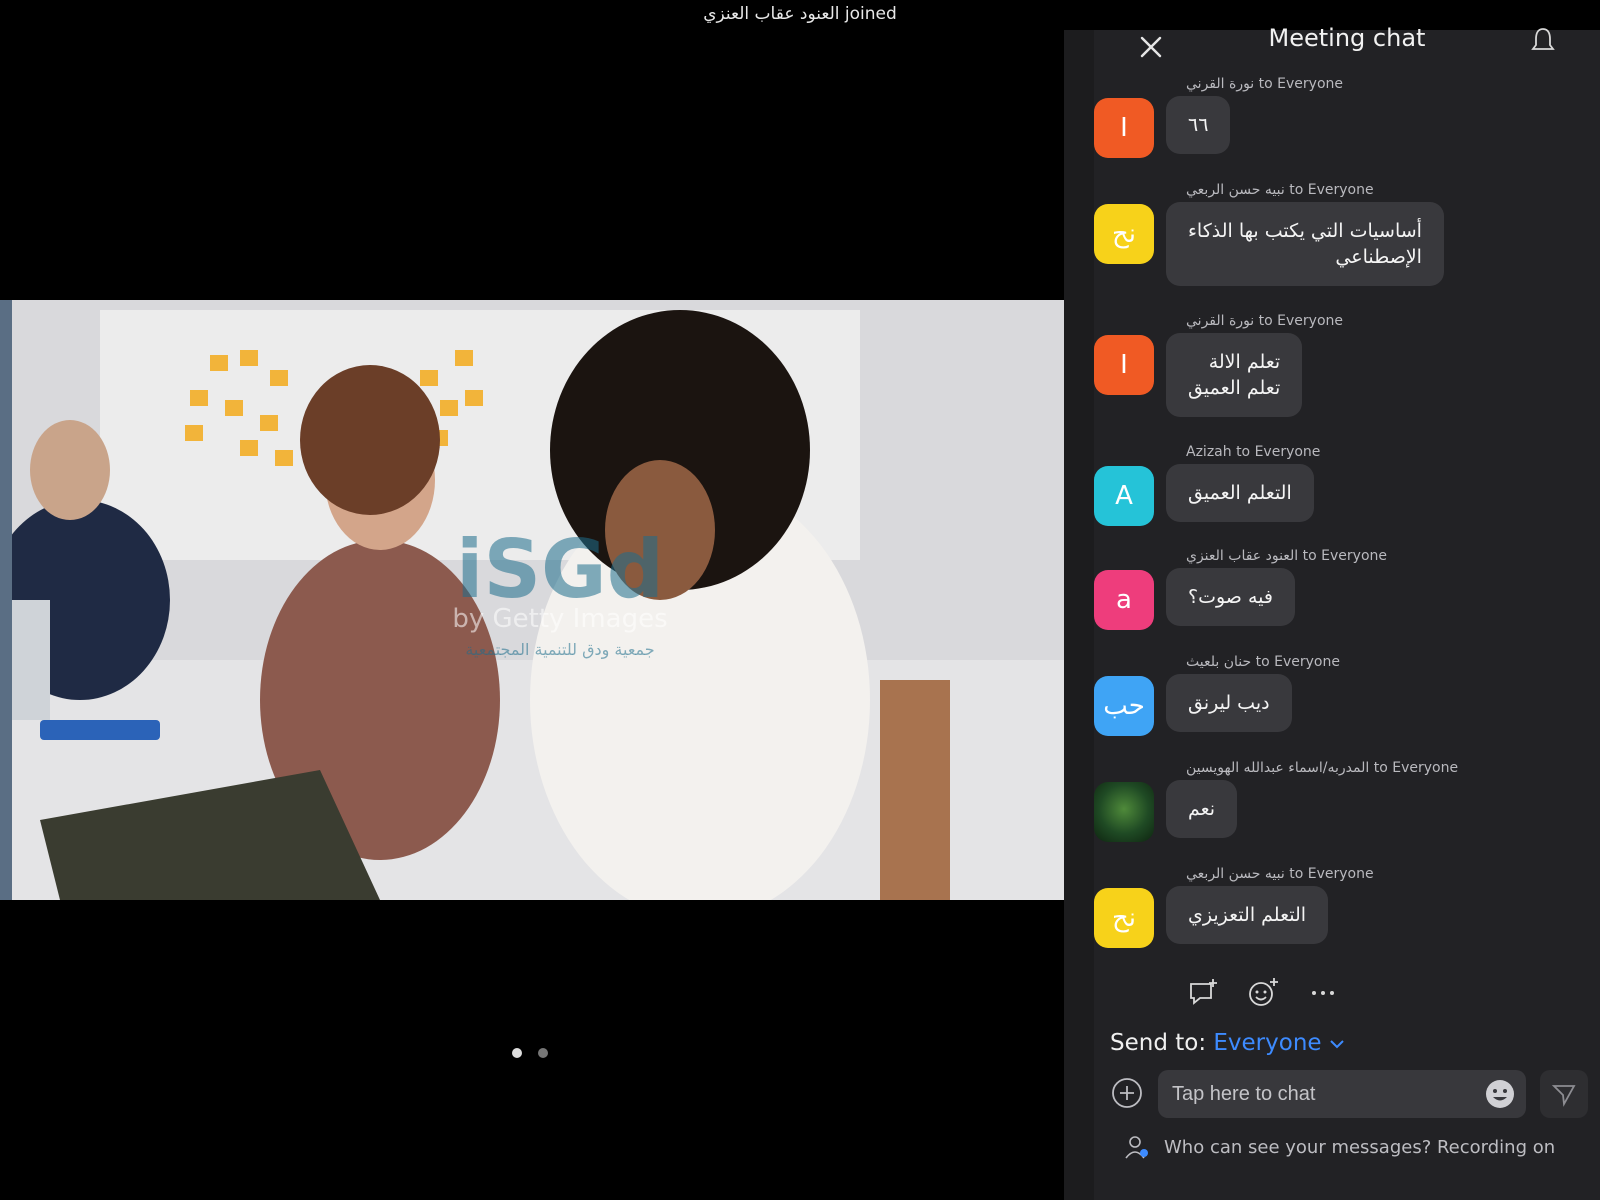 This screenshot has width=1600, height=1200. I want to click on chat-input, so click(1342, 1094).